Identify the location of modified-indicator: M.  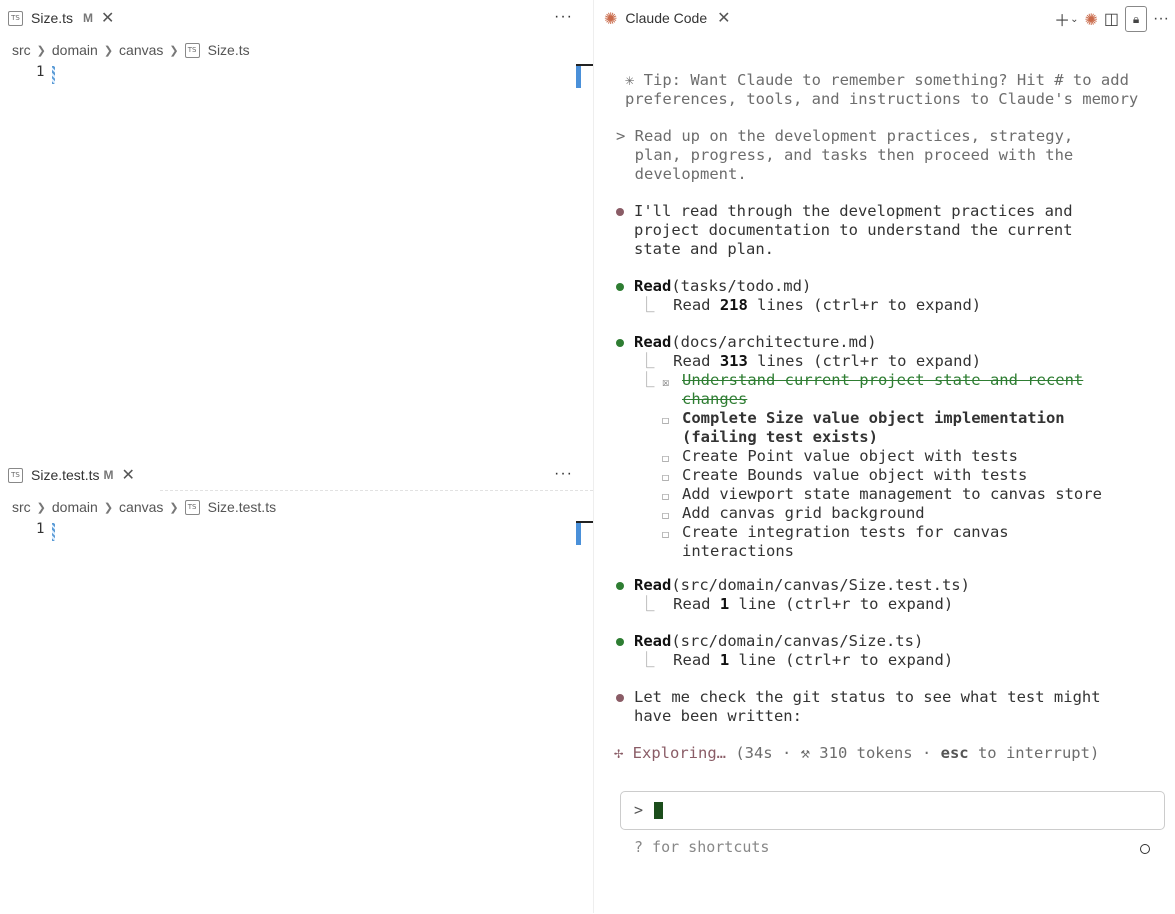
(108, 475).